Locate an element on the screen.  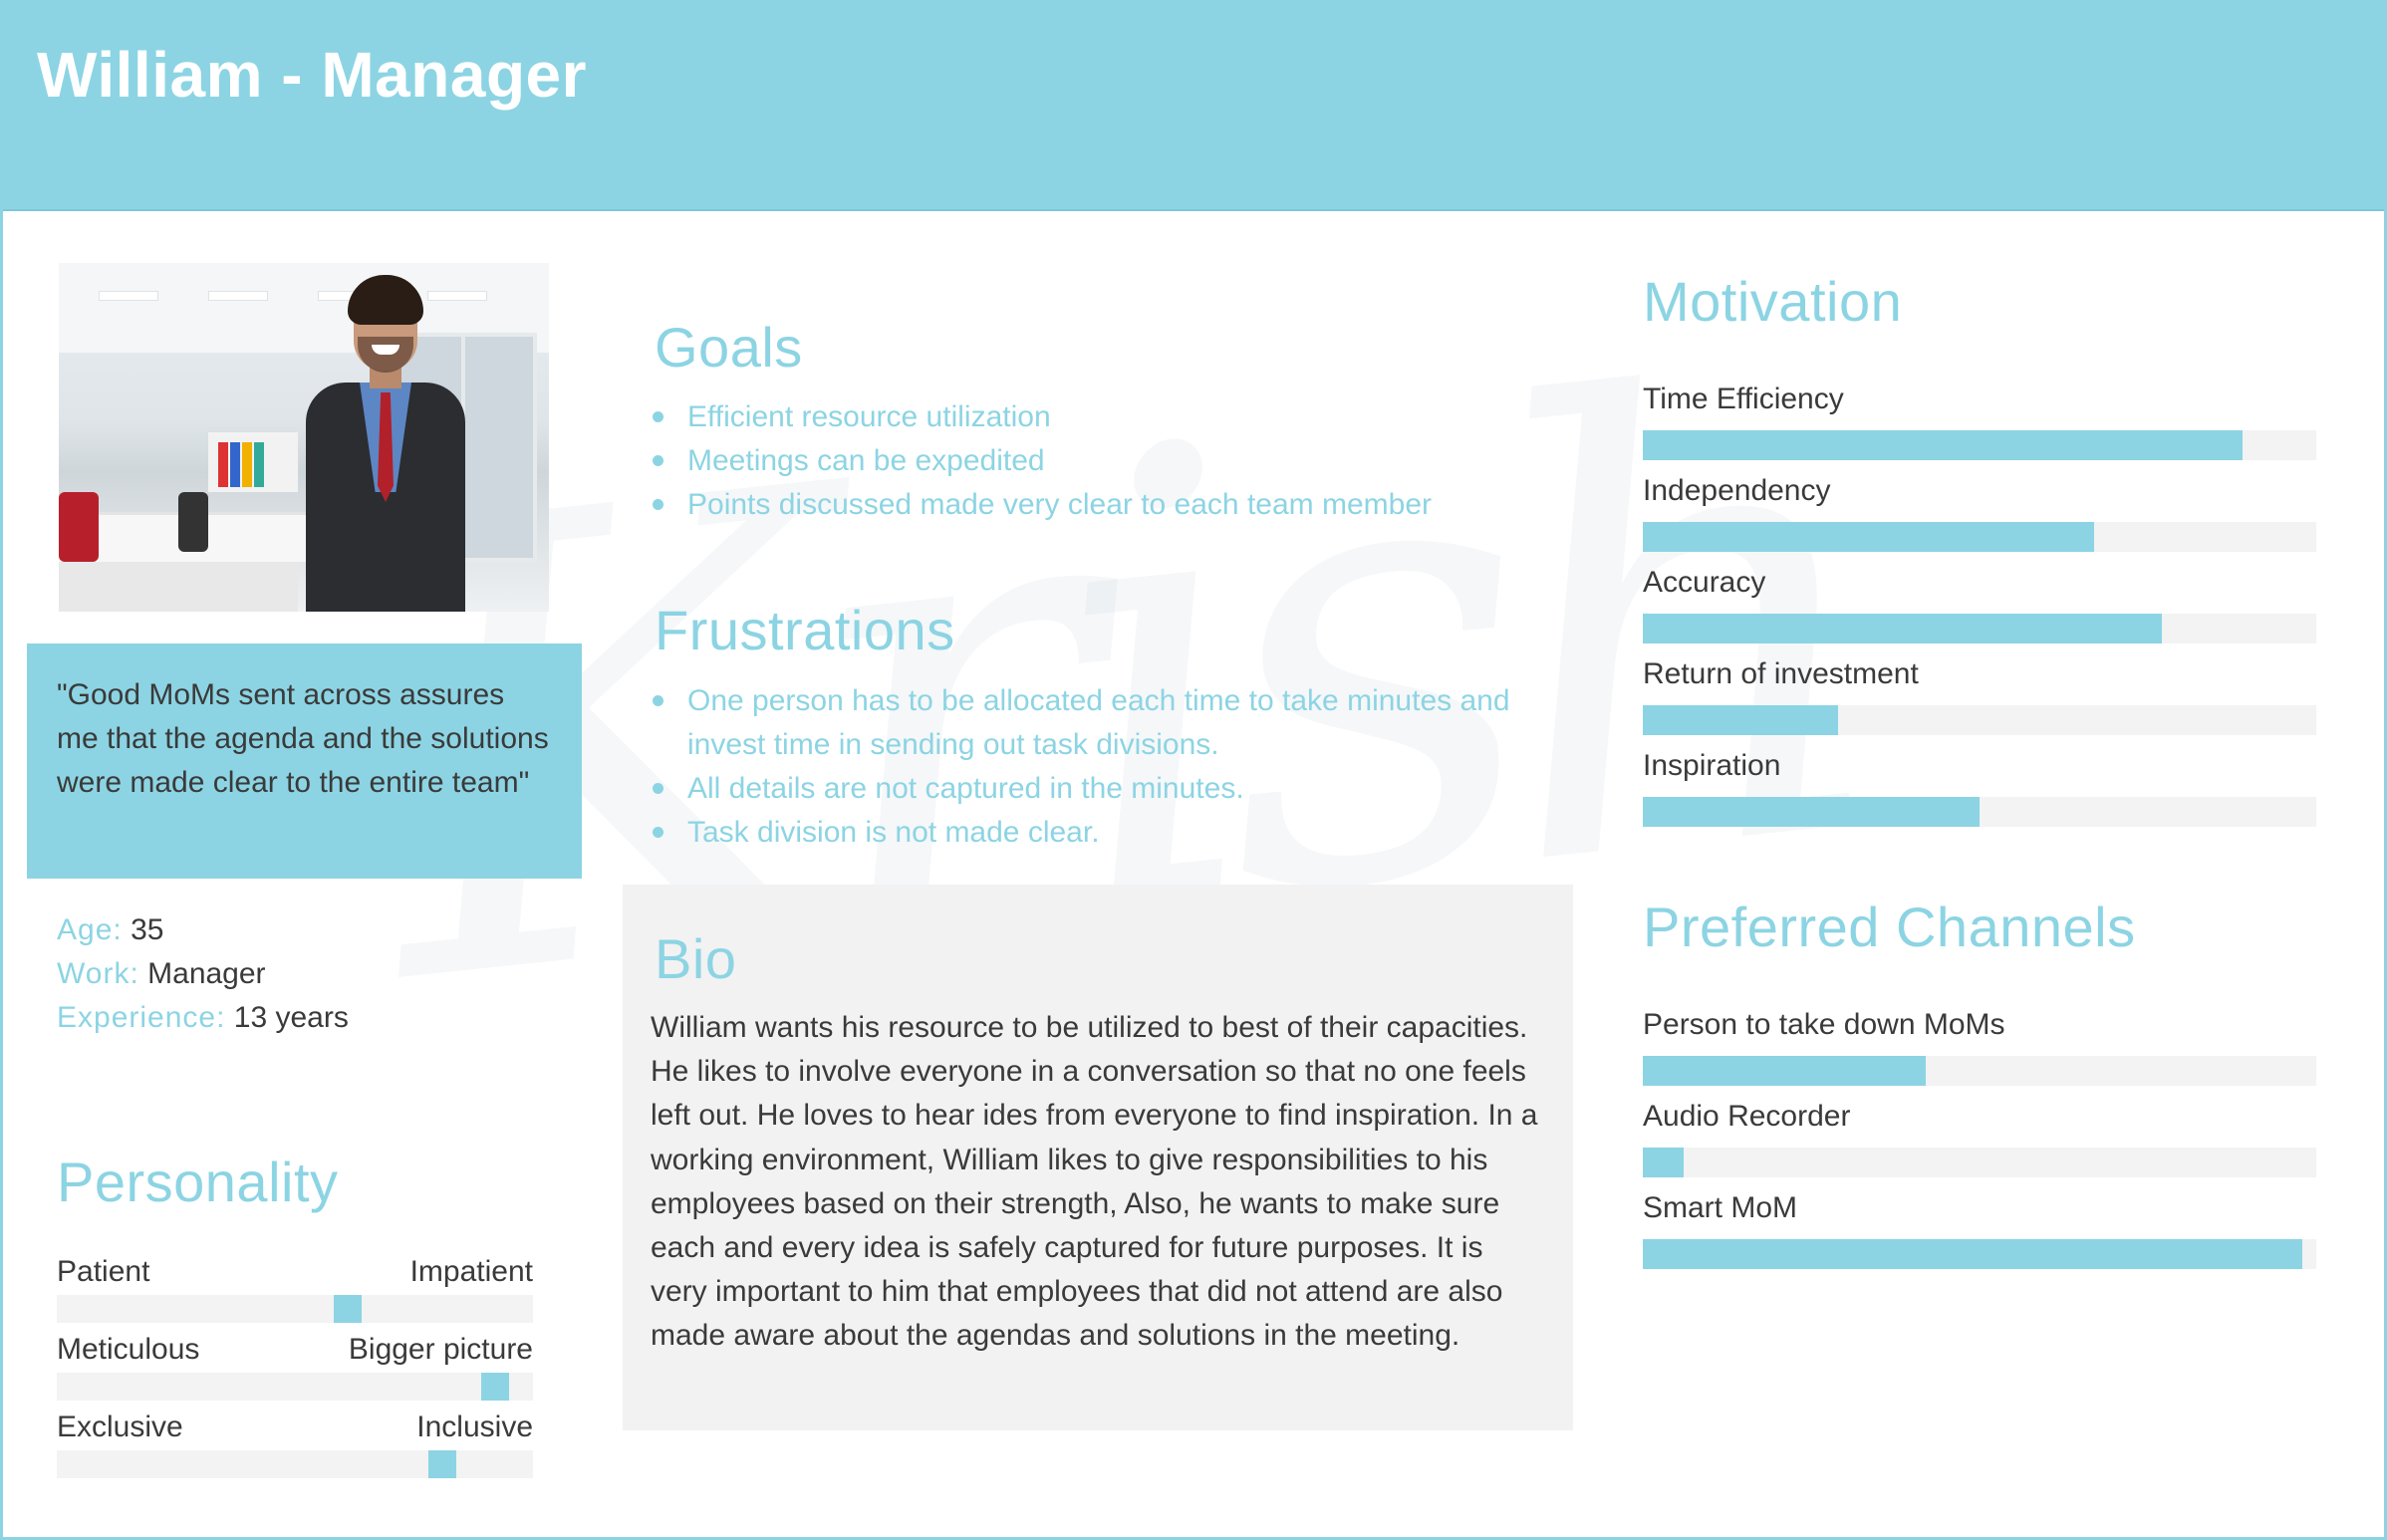
persona-photo is located at coordinates (304, 437).